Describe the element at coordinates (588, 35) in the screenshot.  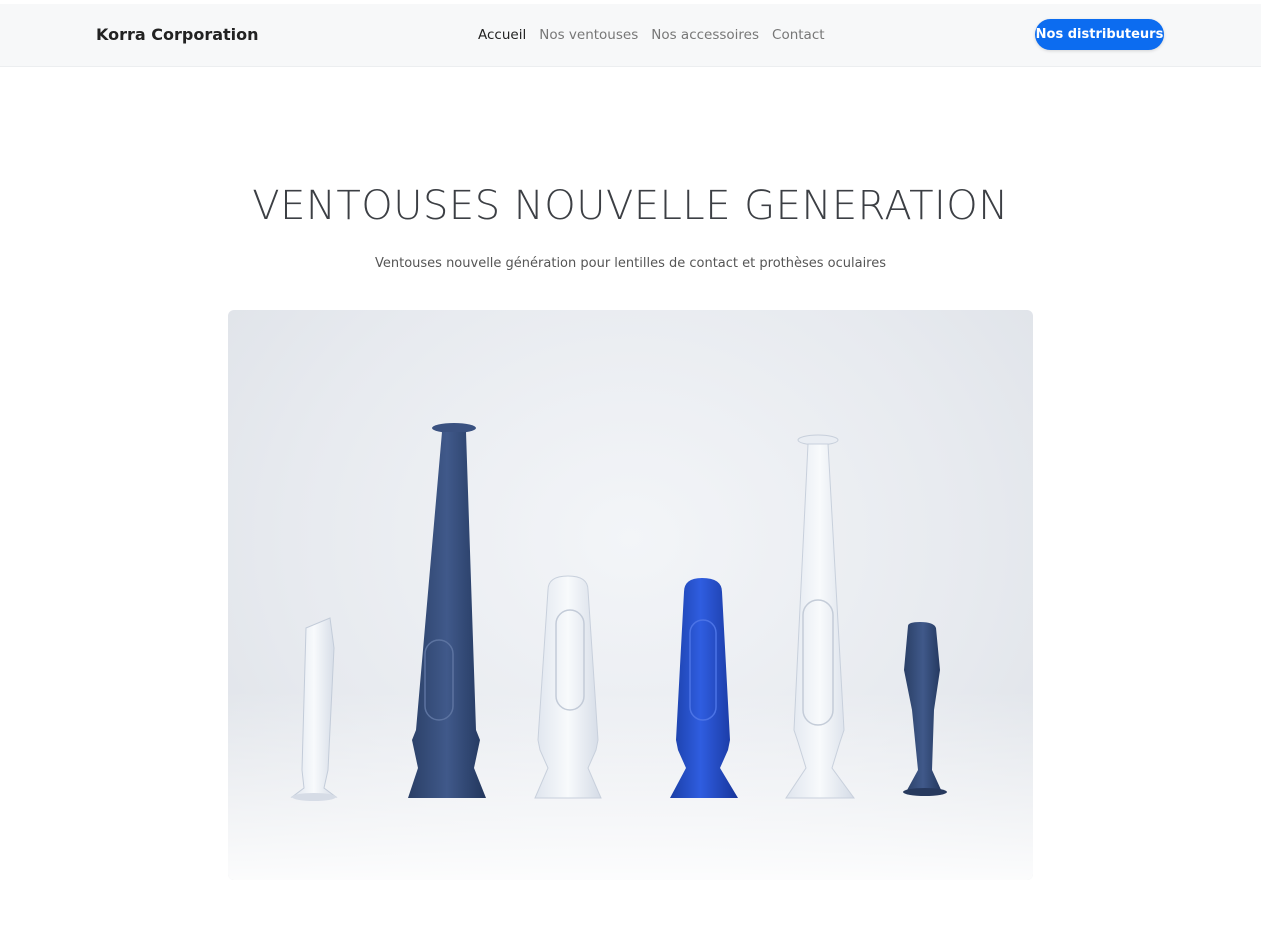
I see `nav-item-ventouses: Nos ventouses` at that location.